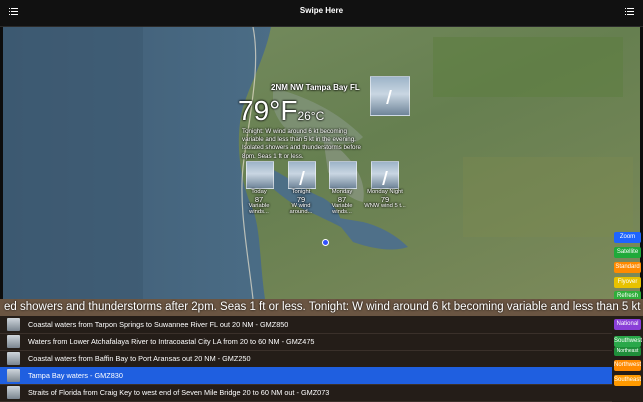 The image size is (643, 402). I want to click on temp-c: 26°C, so click(311, 116).